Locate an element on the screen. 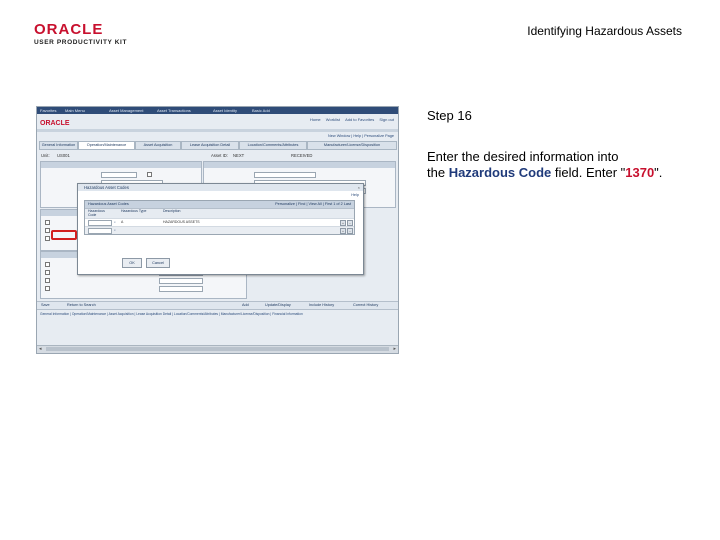 The height and width of the screenshot is (540, 720). brand-name: ORACLE is located at coordinates (69, 29).